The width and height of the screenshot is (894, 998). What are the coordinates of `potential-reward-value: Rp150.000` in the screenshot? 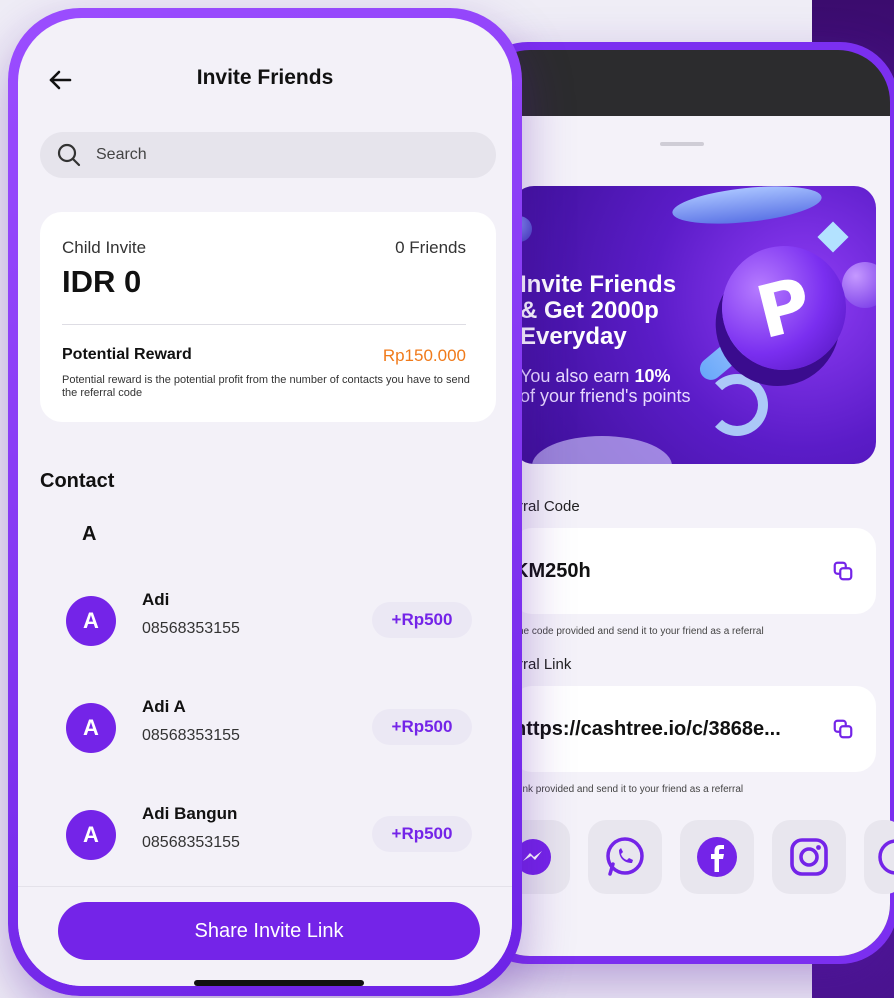 It's located at (424, 355).